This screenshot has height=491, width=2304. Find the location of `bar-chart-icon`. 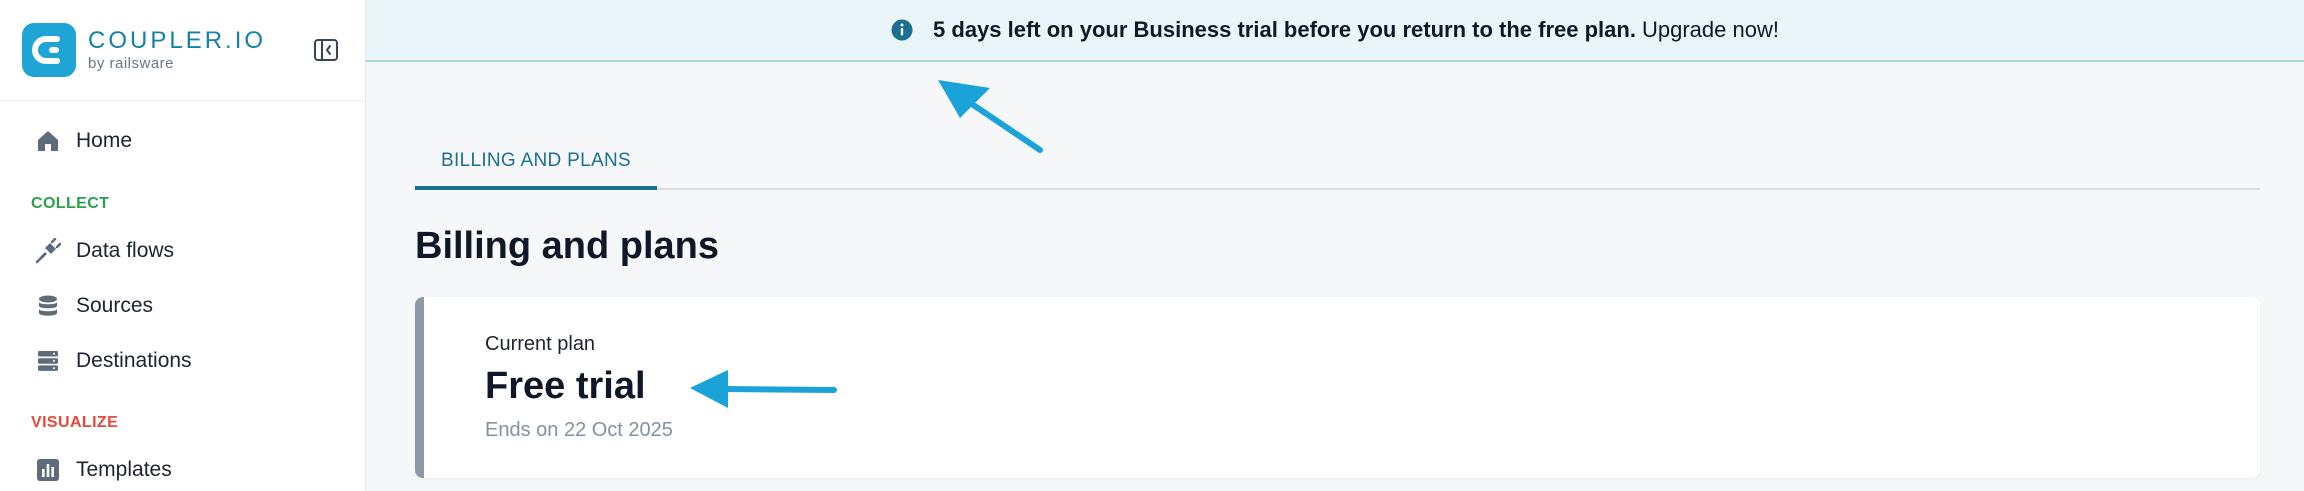

bar-chart-icon is located at coordinates (48, 470).